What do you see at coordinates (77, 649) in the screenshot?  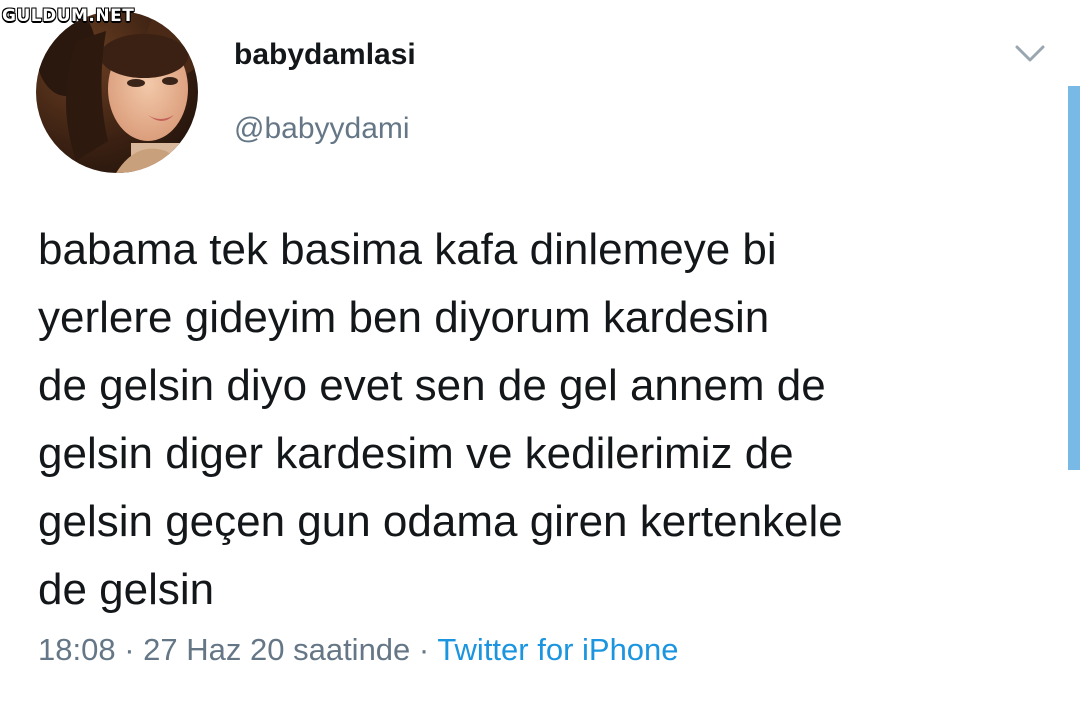 I see `tweet-time: 18:08` at bounding box center [77, 649].